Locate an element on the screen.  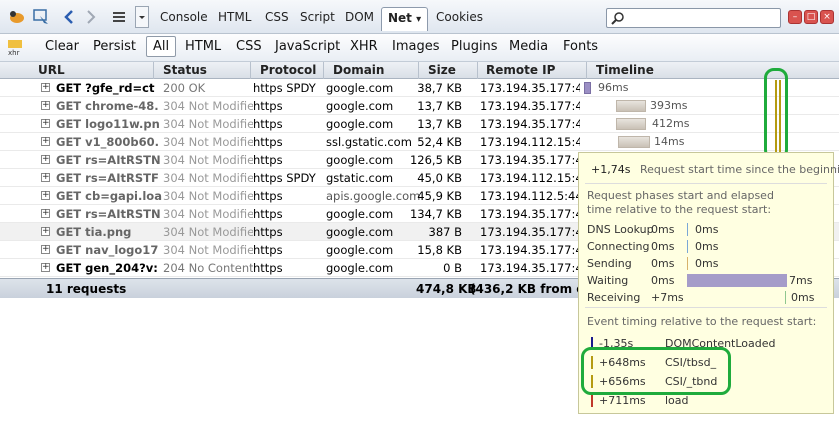
request-size: 0 B is located at coordinates (452, 268).